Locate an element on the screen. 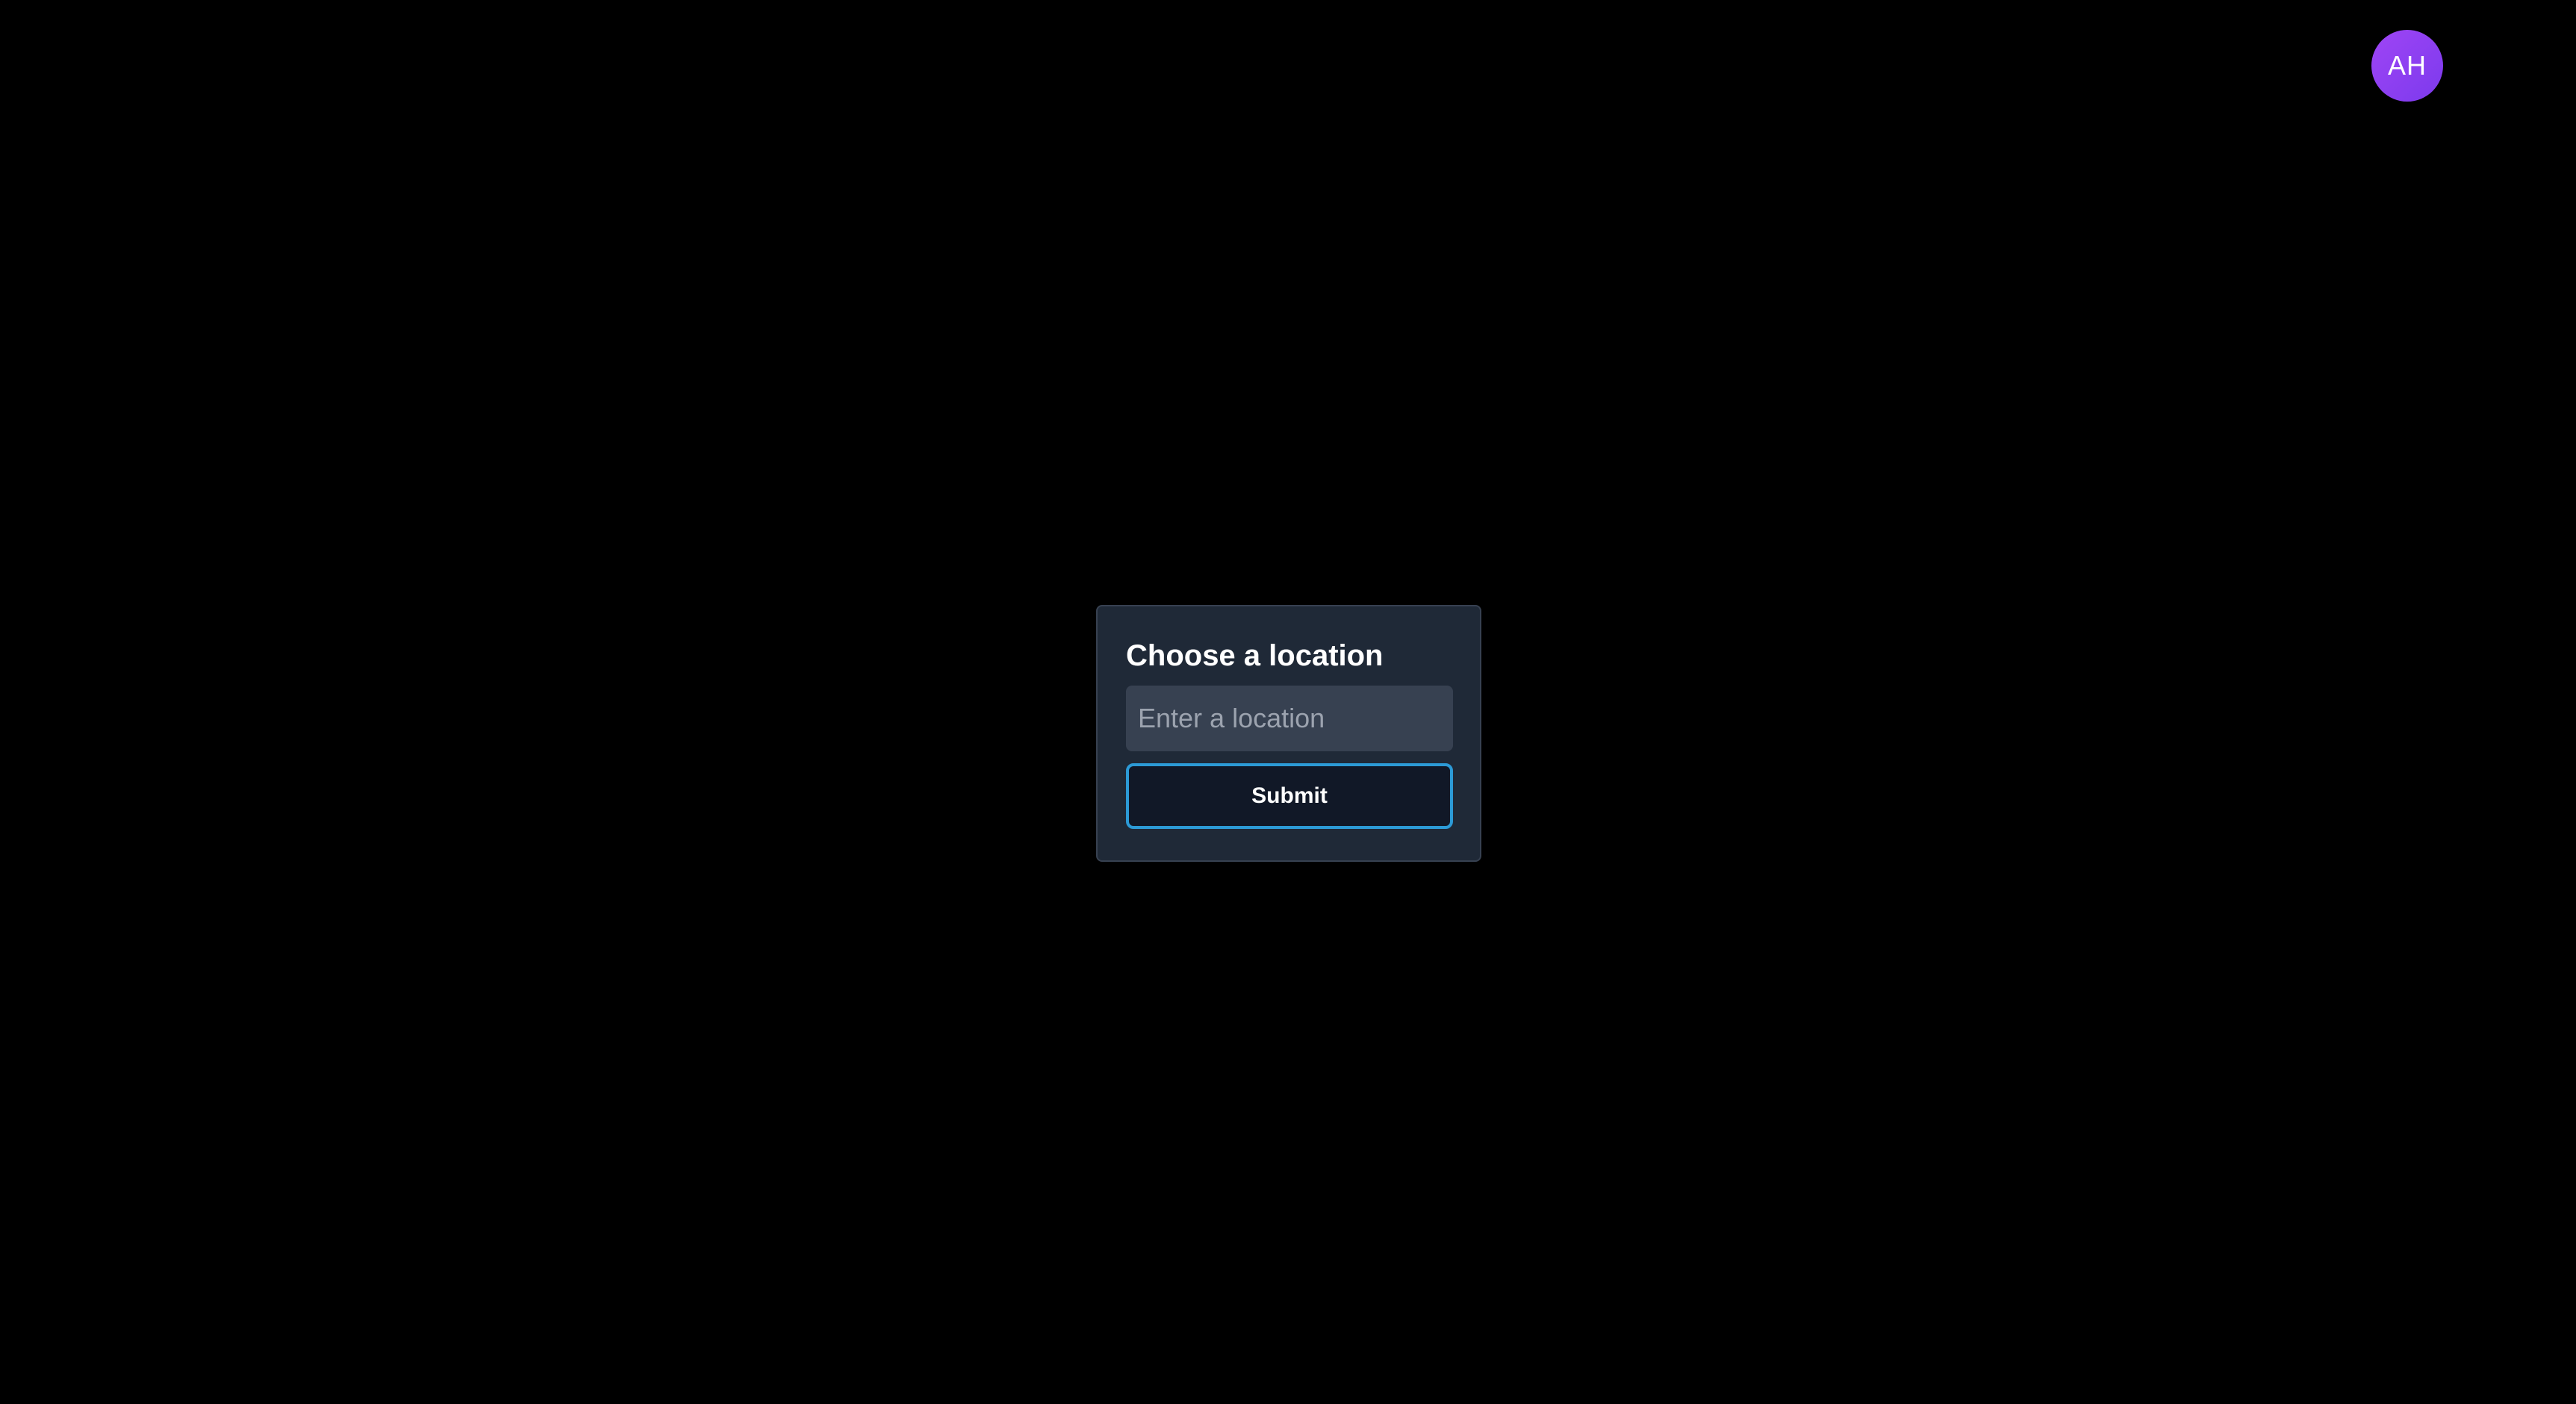  user-avatar: AH is located at coordinates (2407, 66).